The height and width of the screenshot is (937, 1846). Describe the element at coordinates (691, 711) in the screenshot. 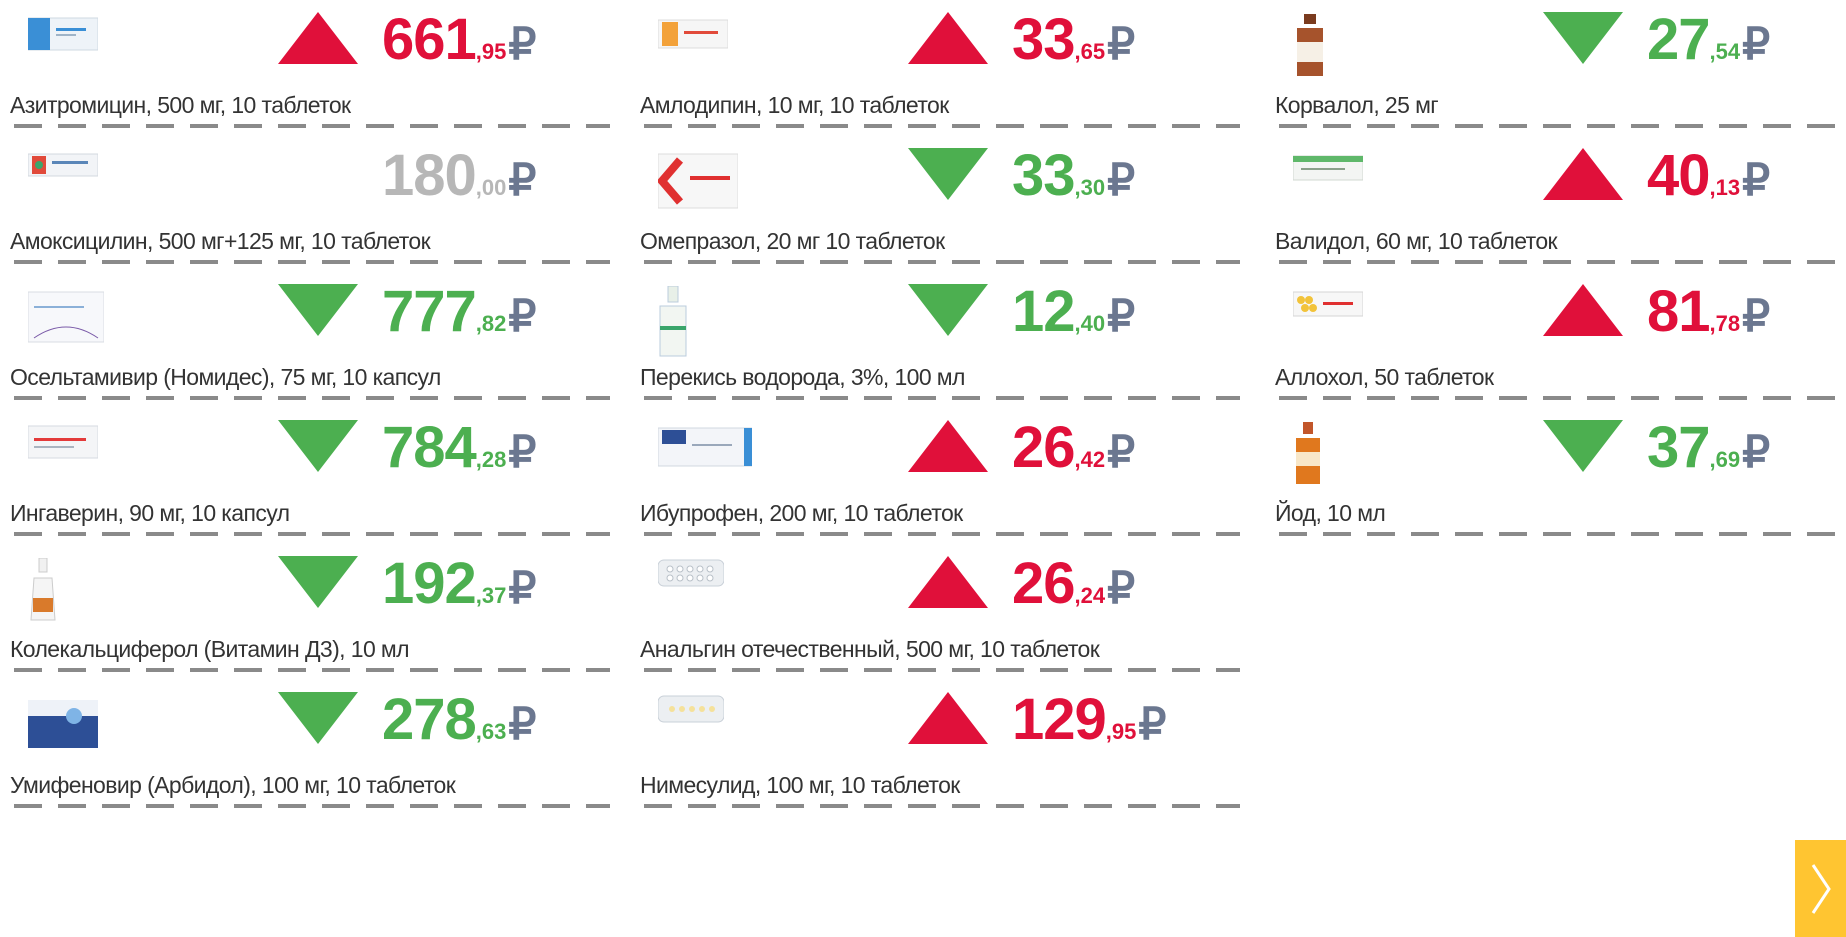

I see `yellow-blister-icon` at that location.